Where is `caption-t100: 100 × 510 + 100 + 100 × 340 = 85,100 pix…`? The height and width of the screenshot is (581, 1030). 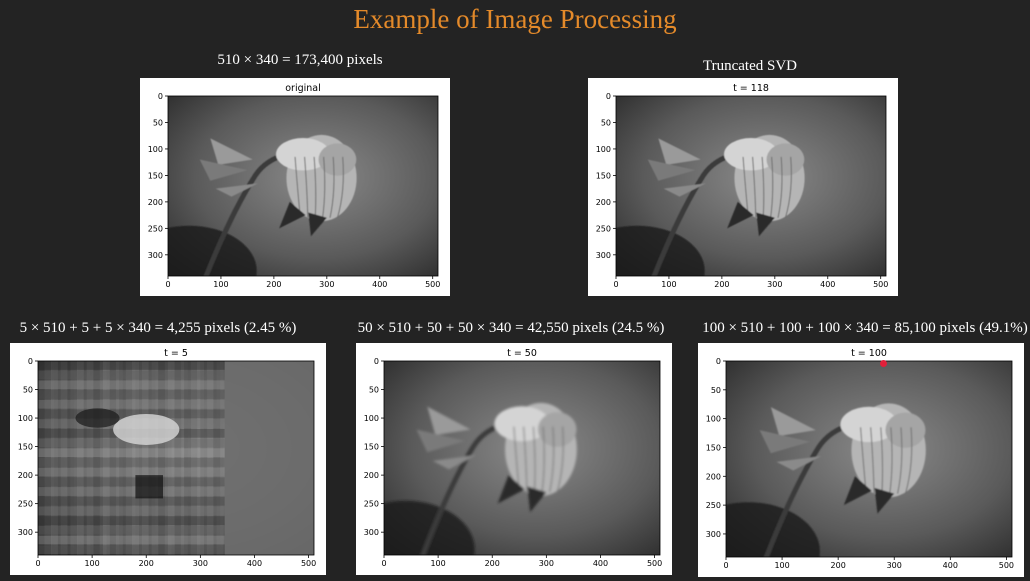
caption-t100: 100 × 510 + 100 + 100 × 340 = 85,100 pix… is located at coordinates (865, 328).